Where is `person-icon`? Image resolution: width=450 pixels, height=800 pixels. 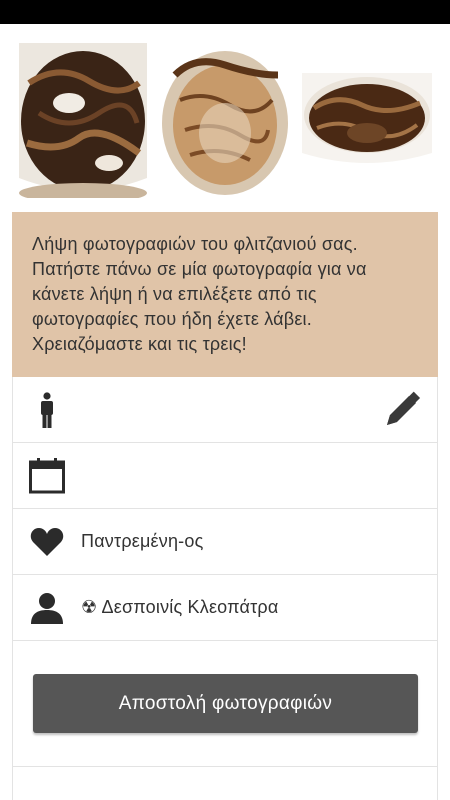
person-icon is located at coordinates (47, 410).